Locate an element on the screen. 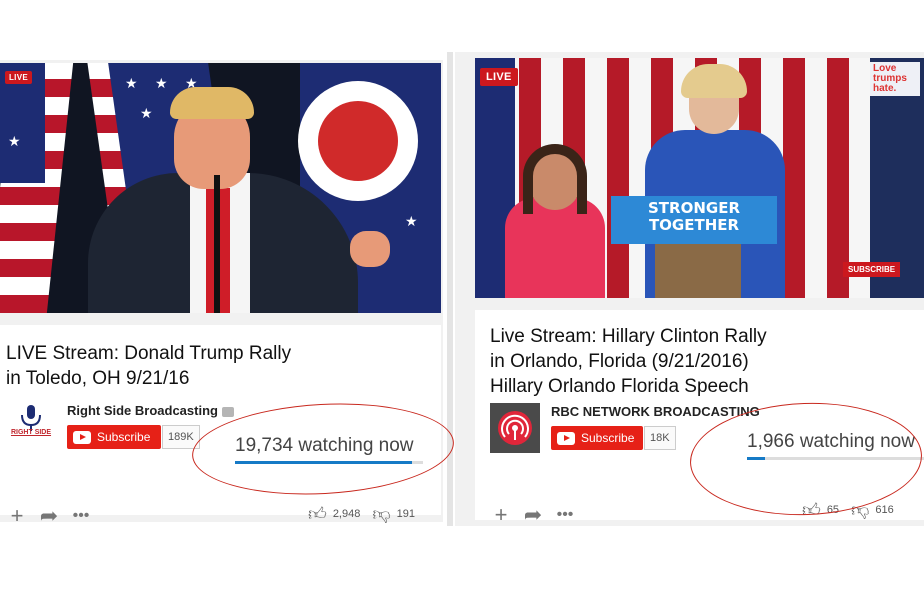 This screenshot has width=924, height=612. channel-avatar is located at coordinates (515, 428).